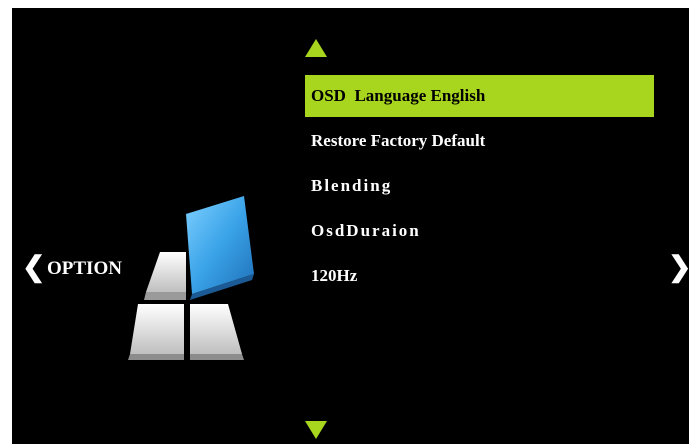 The image size is (689, 444). Describe the element at coordinates (398, 140) in the screenshot. I see `menu-item-label: Restore Factory Default` at that location.